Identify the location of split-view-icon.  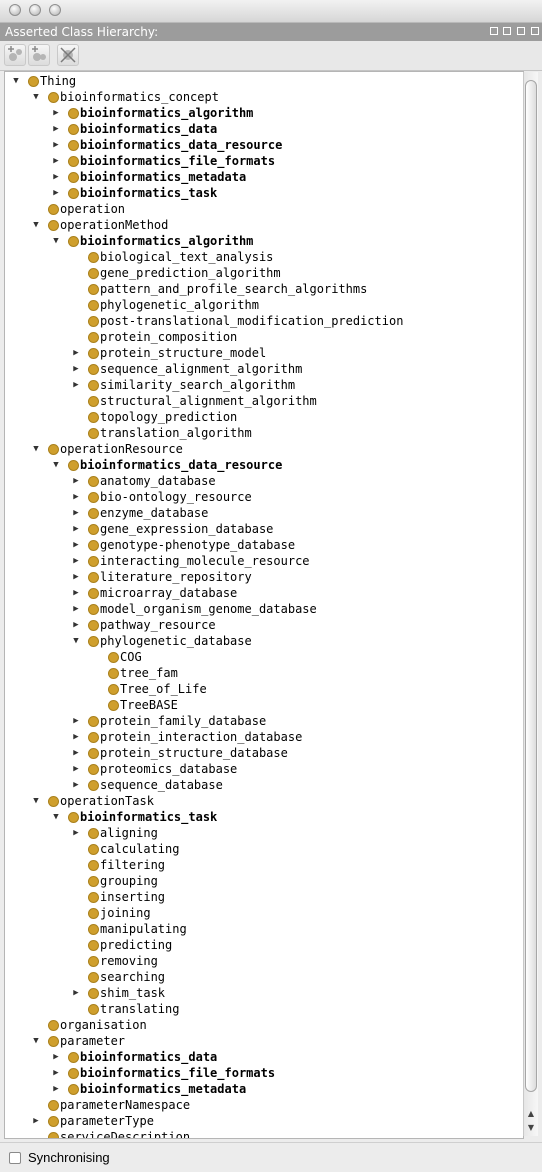
(493, 31).